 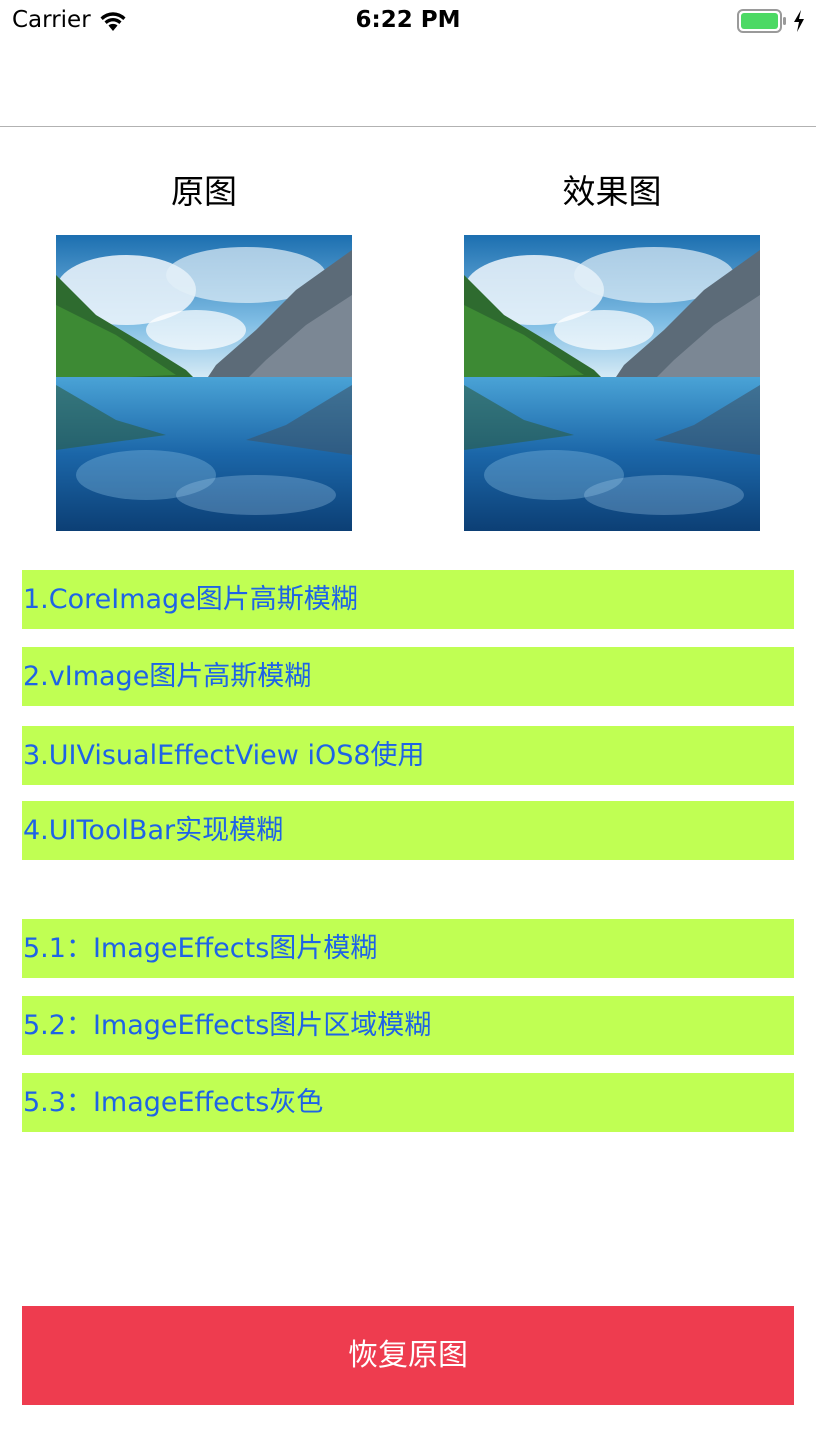 I want to click on visual-effect-view-button: 3.UIVisualEffectView iOS8使用, so click(x=408, y=755).